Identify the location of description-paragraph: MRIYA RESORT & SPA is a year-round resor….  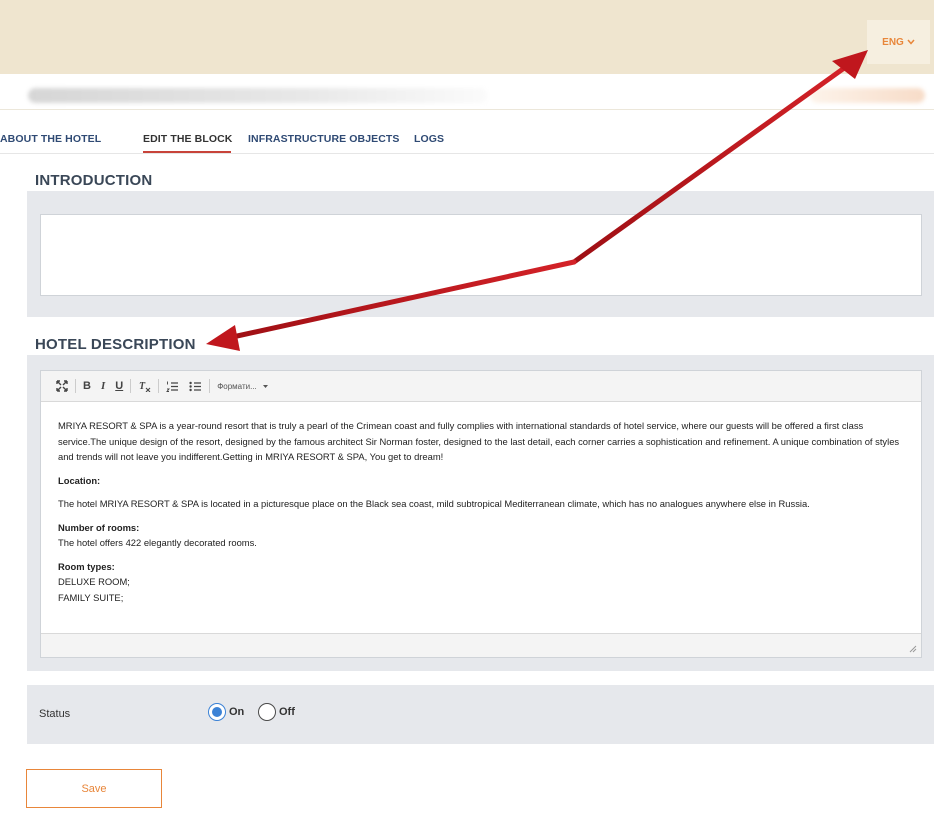
(479, 441).